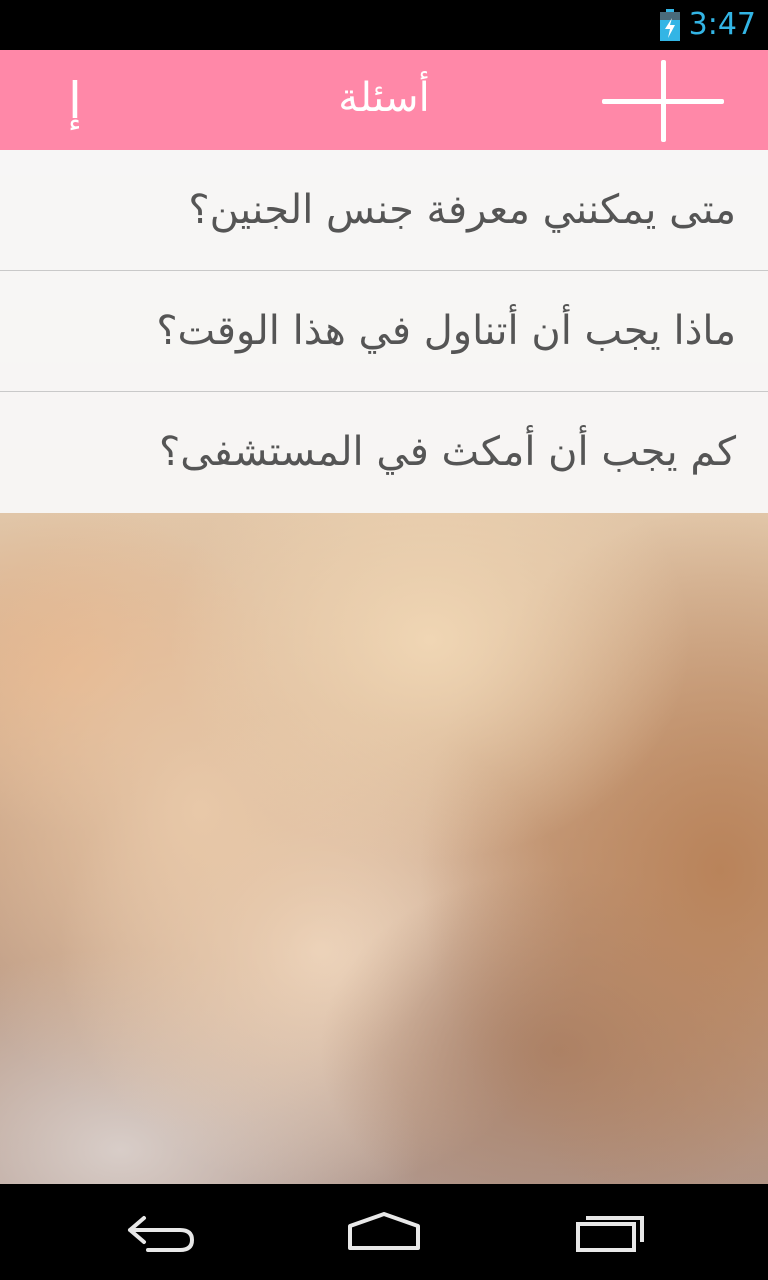  What do you see at coordinates (447, 452) in the screenshot?
I see `question-text: كم يجب أن أمكث في المستشفى؟` at bounding box center [447, 452].